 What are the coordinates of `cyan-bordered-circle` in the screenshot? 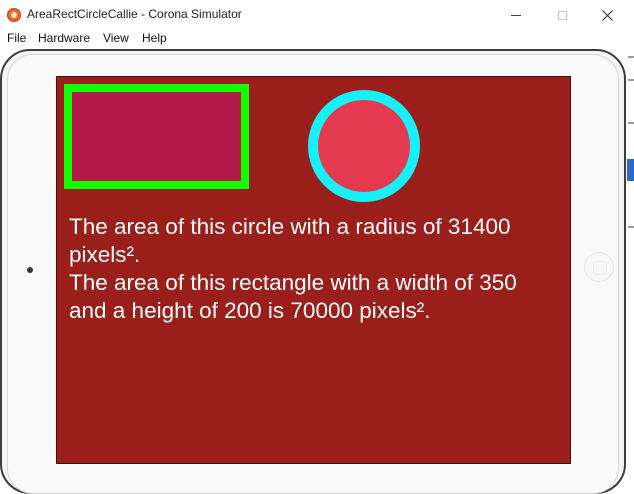 It's located at (364, 146).